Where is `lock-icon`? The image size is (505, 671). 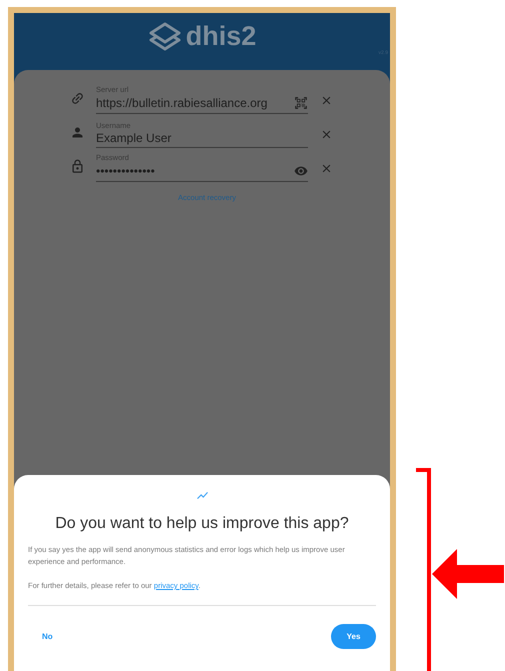
lock-icon is located at coordinates (77, 166).